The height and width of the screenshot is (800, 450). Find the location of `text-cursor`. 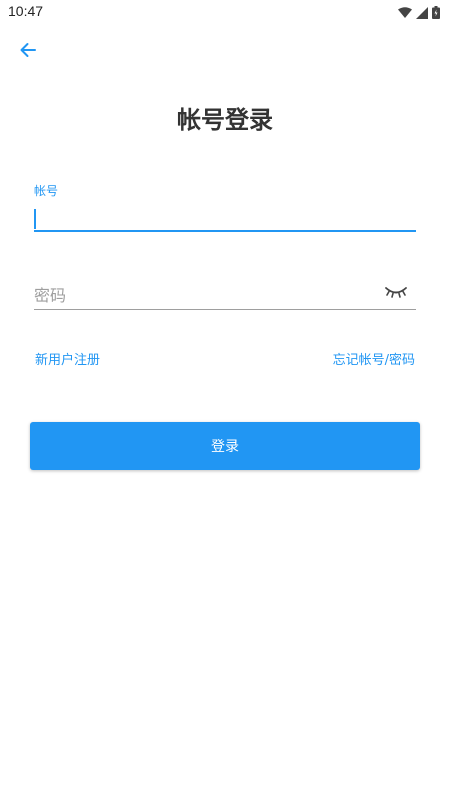

text-cursor is located at coordinates (35, 219).